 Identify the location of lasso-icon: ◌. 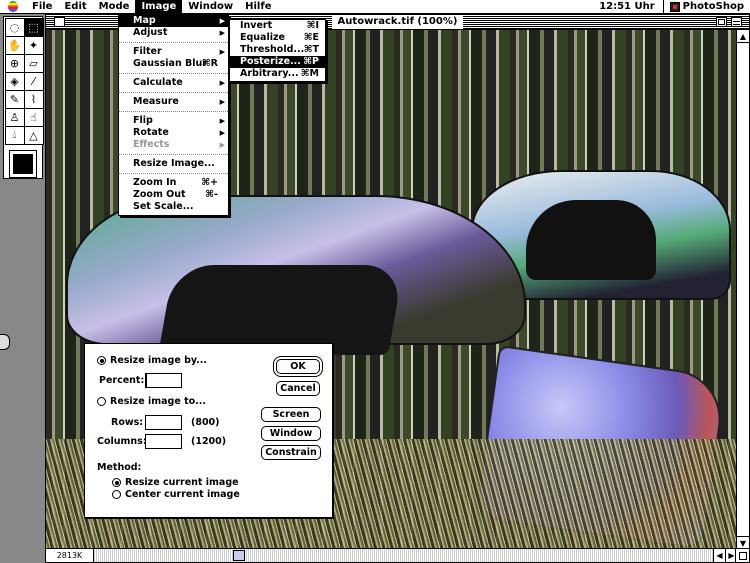
(14, 27).